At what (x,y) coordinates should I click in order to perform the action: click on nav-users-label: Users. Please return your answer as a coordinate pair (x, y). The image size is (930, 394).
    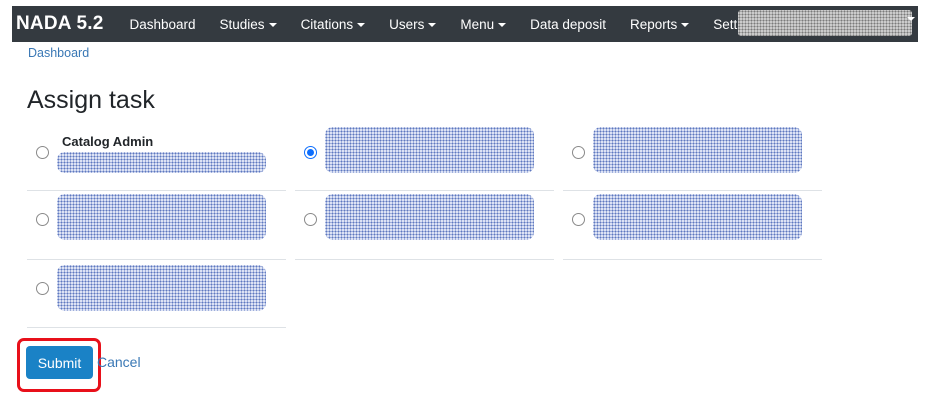
    Looking at the image, I should click on (407, 24).